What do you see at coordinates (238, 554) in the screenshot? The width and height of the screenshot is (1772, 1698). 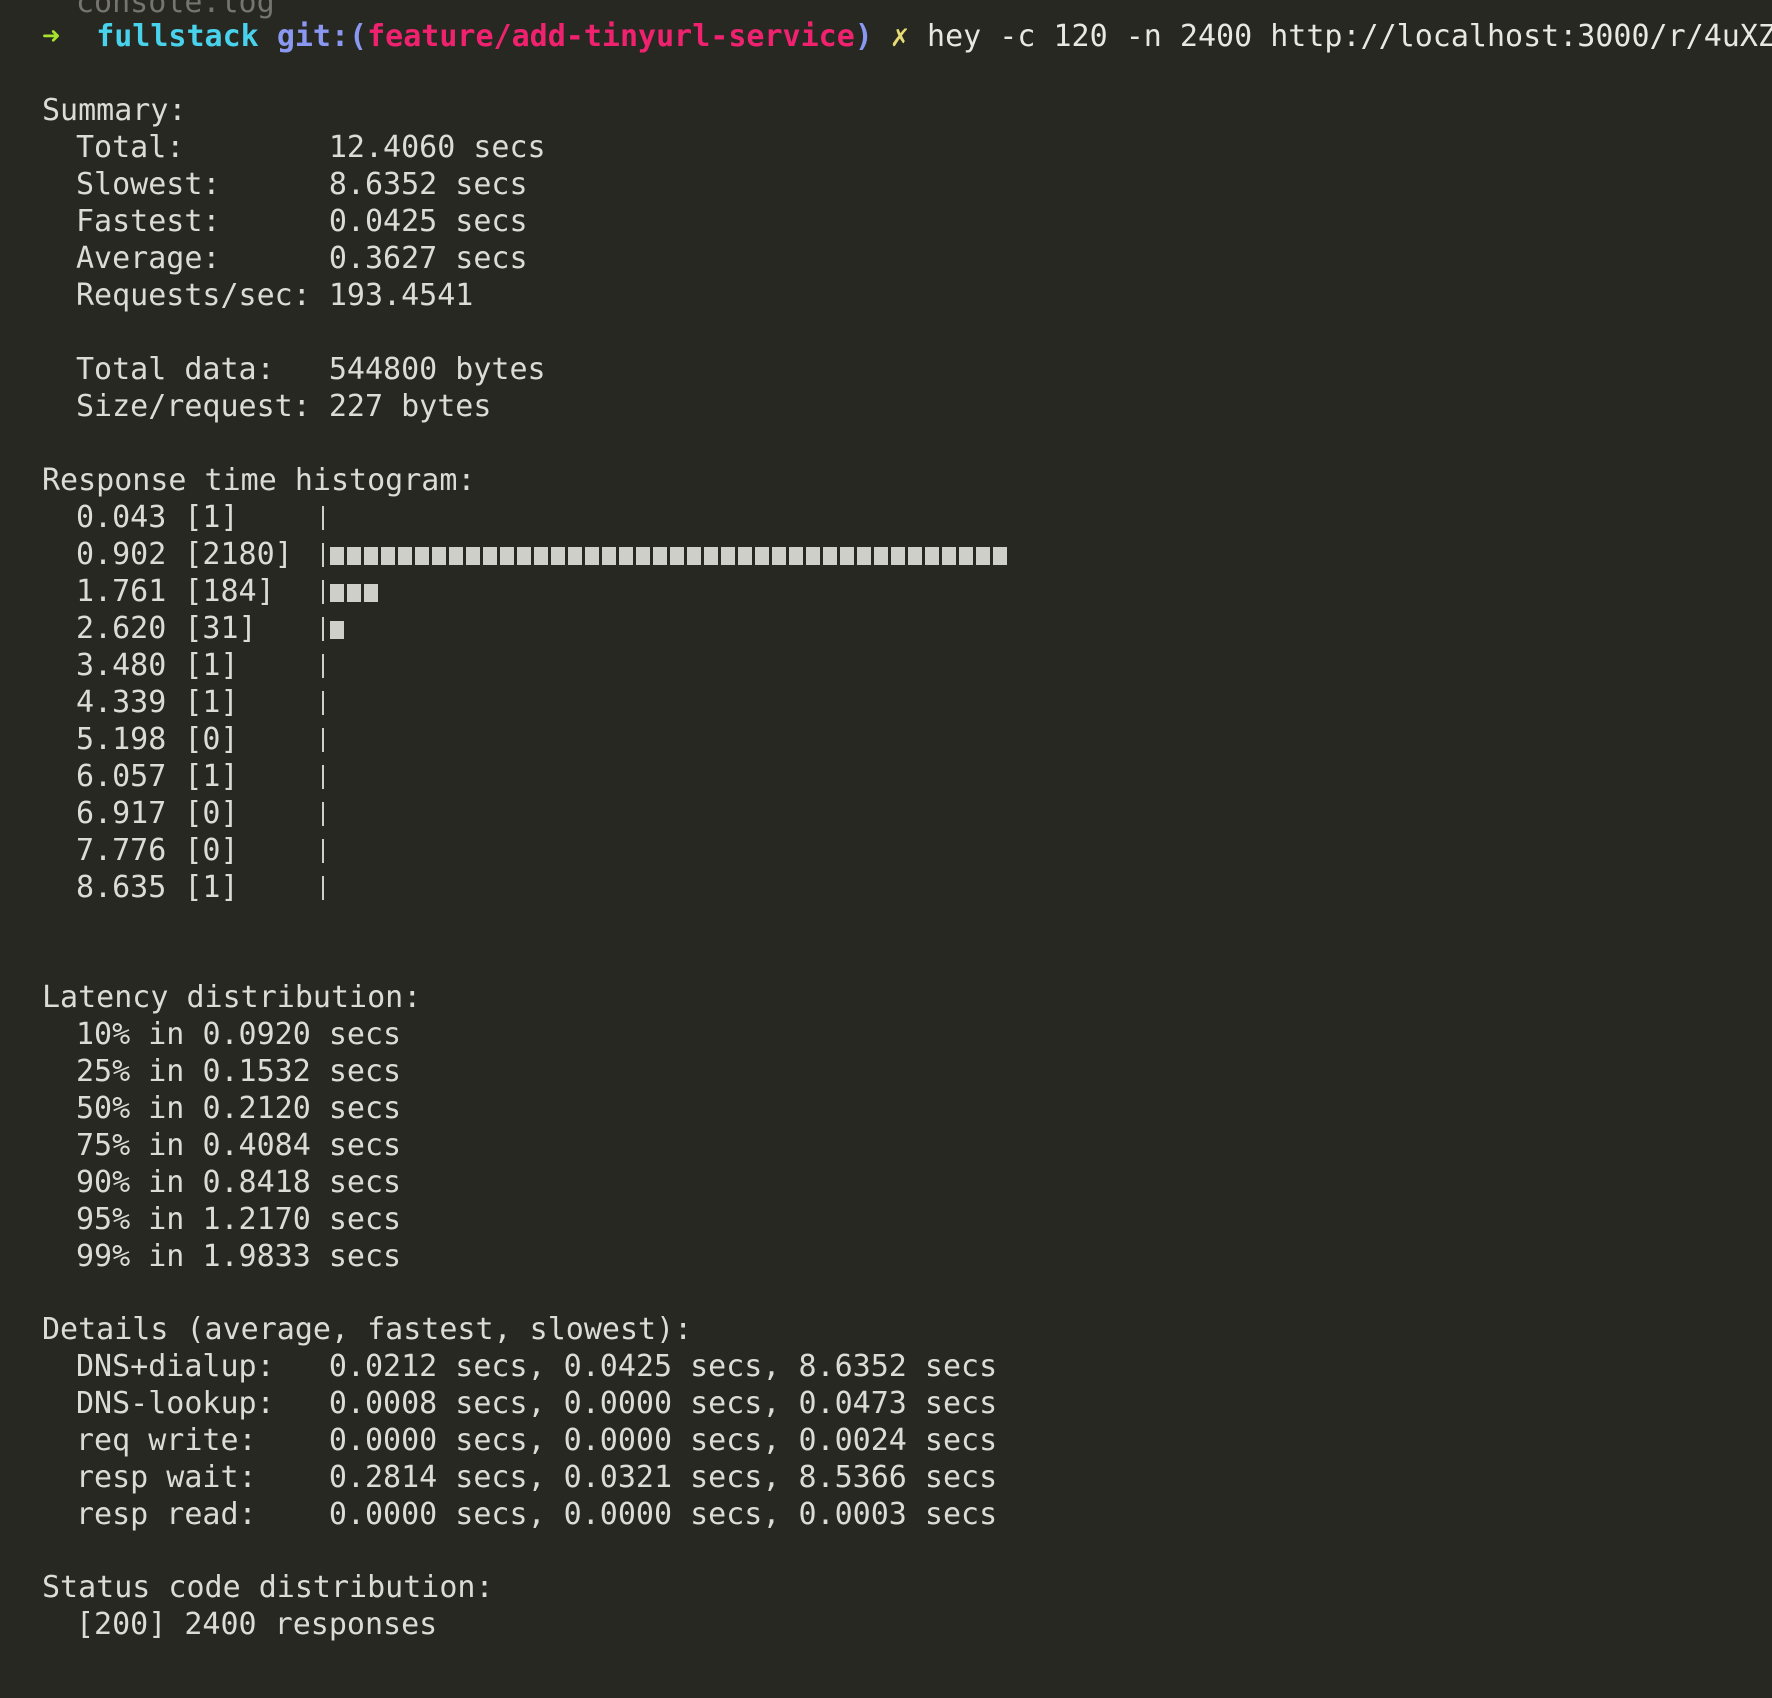 I see `histogram-count: [2180]` at bounding box center [238, 554].